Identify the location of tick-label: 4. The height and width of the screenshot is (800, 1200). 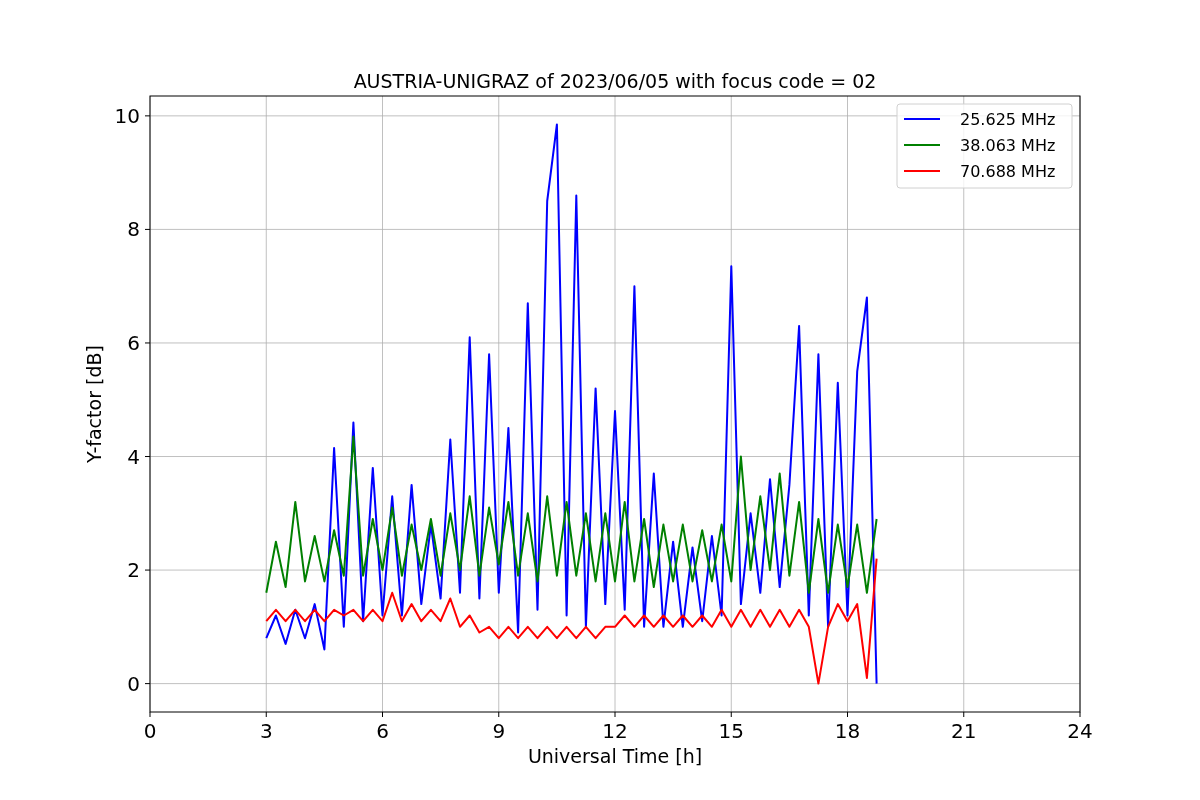
(133, 456).